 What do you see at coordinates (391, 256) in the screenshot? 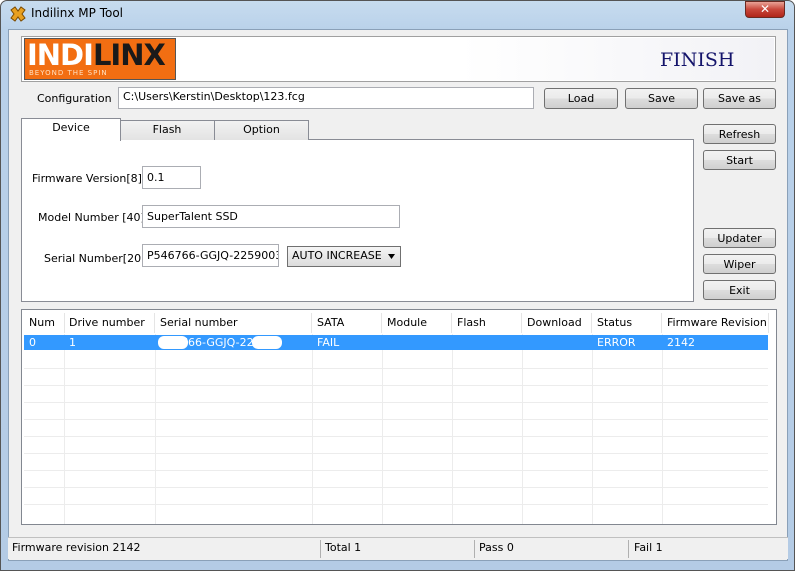
I see `chevron-down-icon` at bounding box center [391, 256].